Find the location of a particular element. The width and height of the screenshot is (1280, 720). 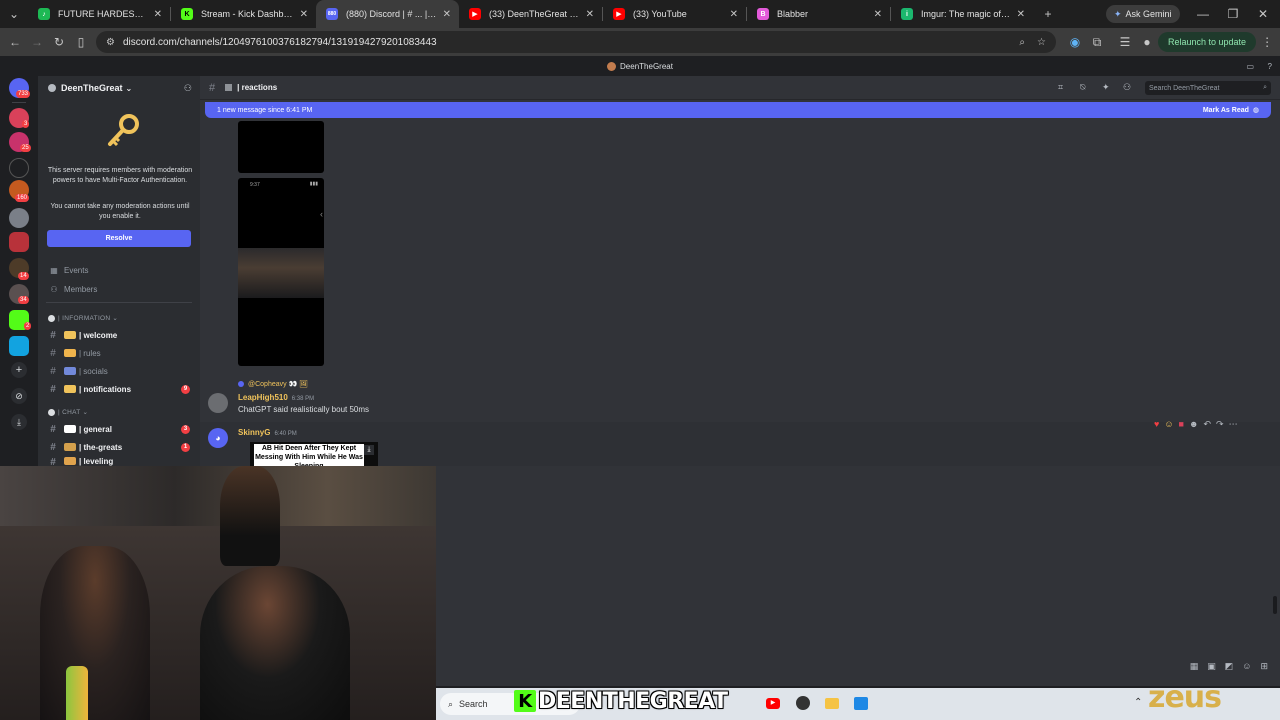

inbox-icon: ▭ is located at coordinates (1250, 66).